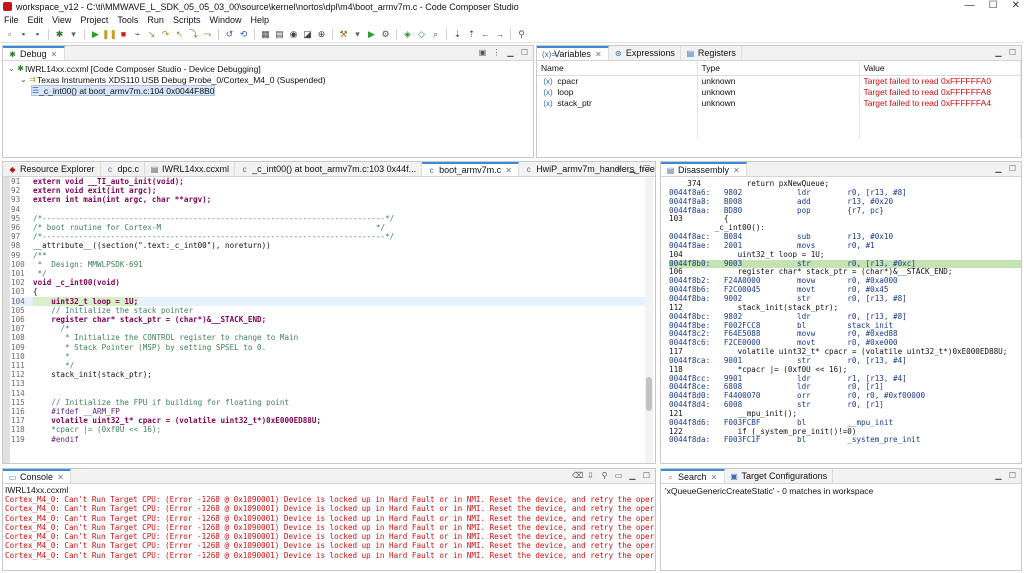 Image resolution: width=1024 pixels, height=573 pixels. Describe the element at coordinates (265, 34) in the screenshot. I see `memory-browser-icon: ▦` at that location.